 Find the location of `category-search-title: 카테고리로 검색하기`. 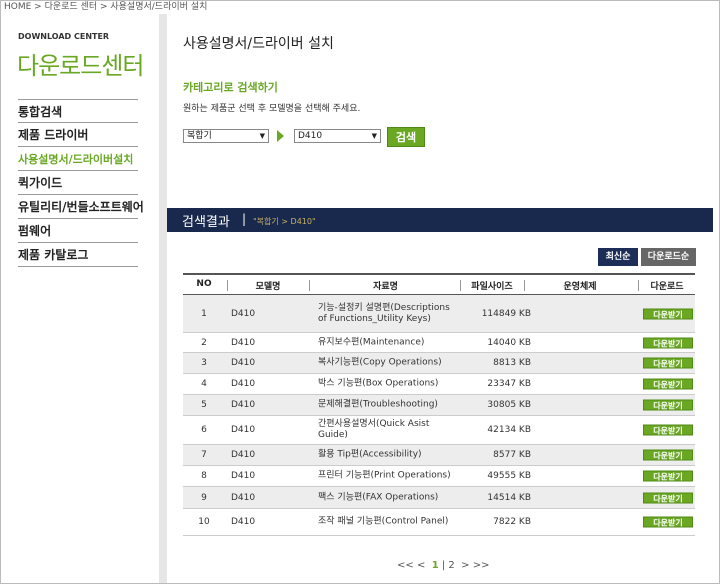

category-search-title: 카테고리로 검색하기 is located at coordinates (230, 87).